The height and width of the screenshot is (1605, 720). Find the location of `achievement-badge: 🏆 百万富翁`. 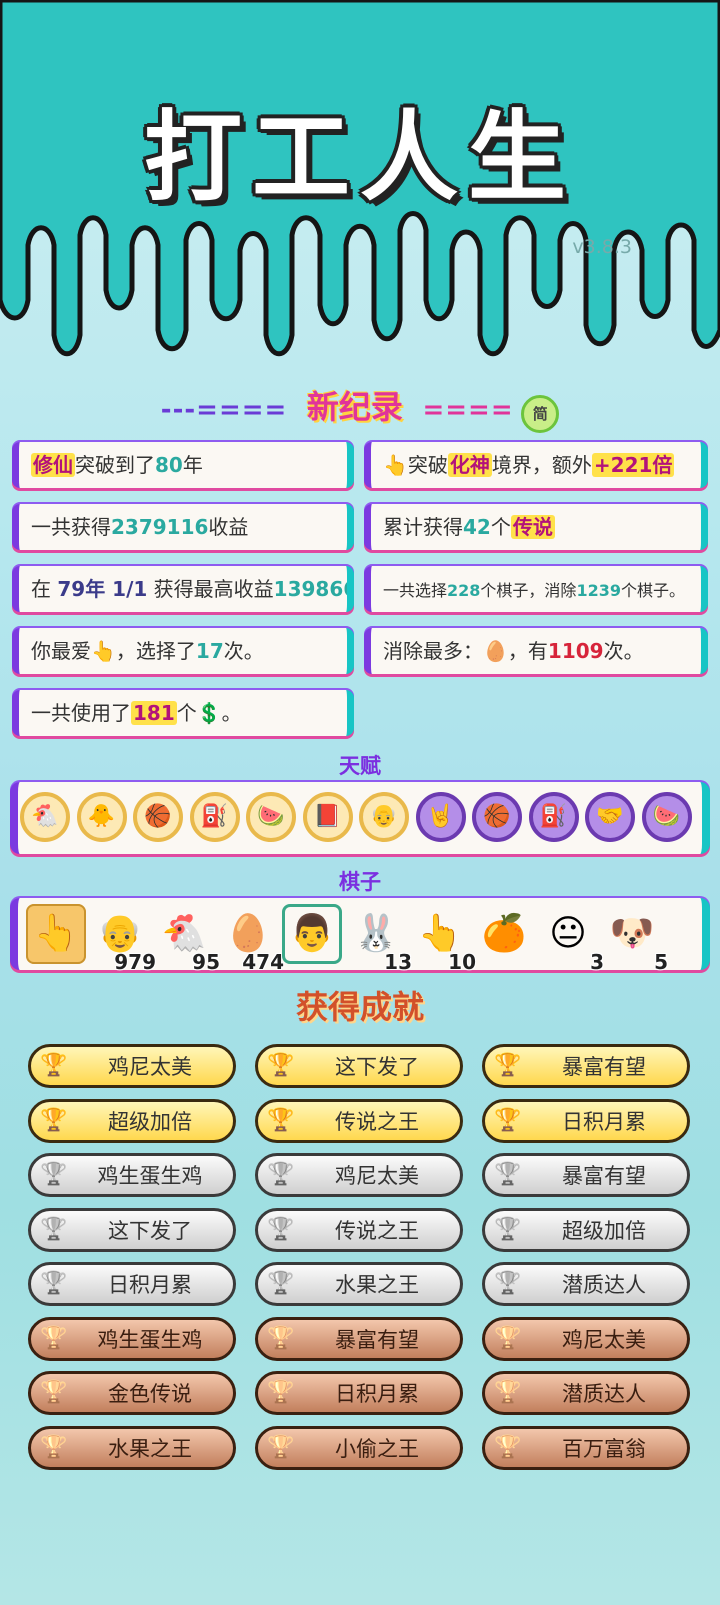

achievement-badge: 🏆 百万富翁 is located at coordinates (586, 1447).